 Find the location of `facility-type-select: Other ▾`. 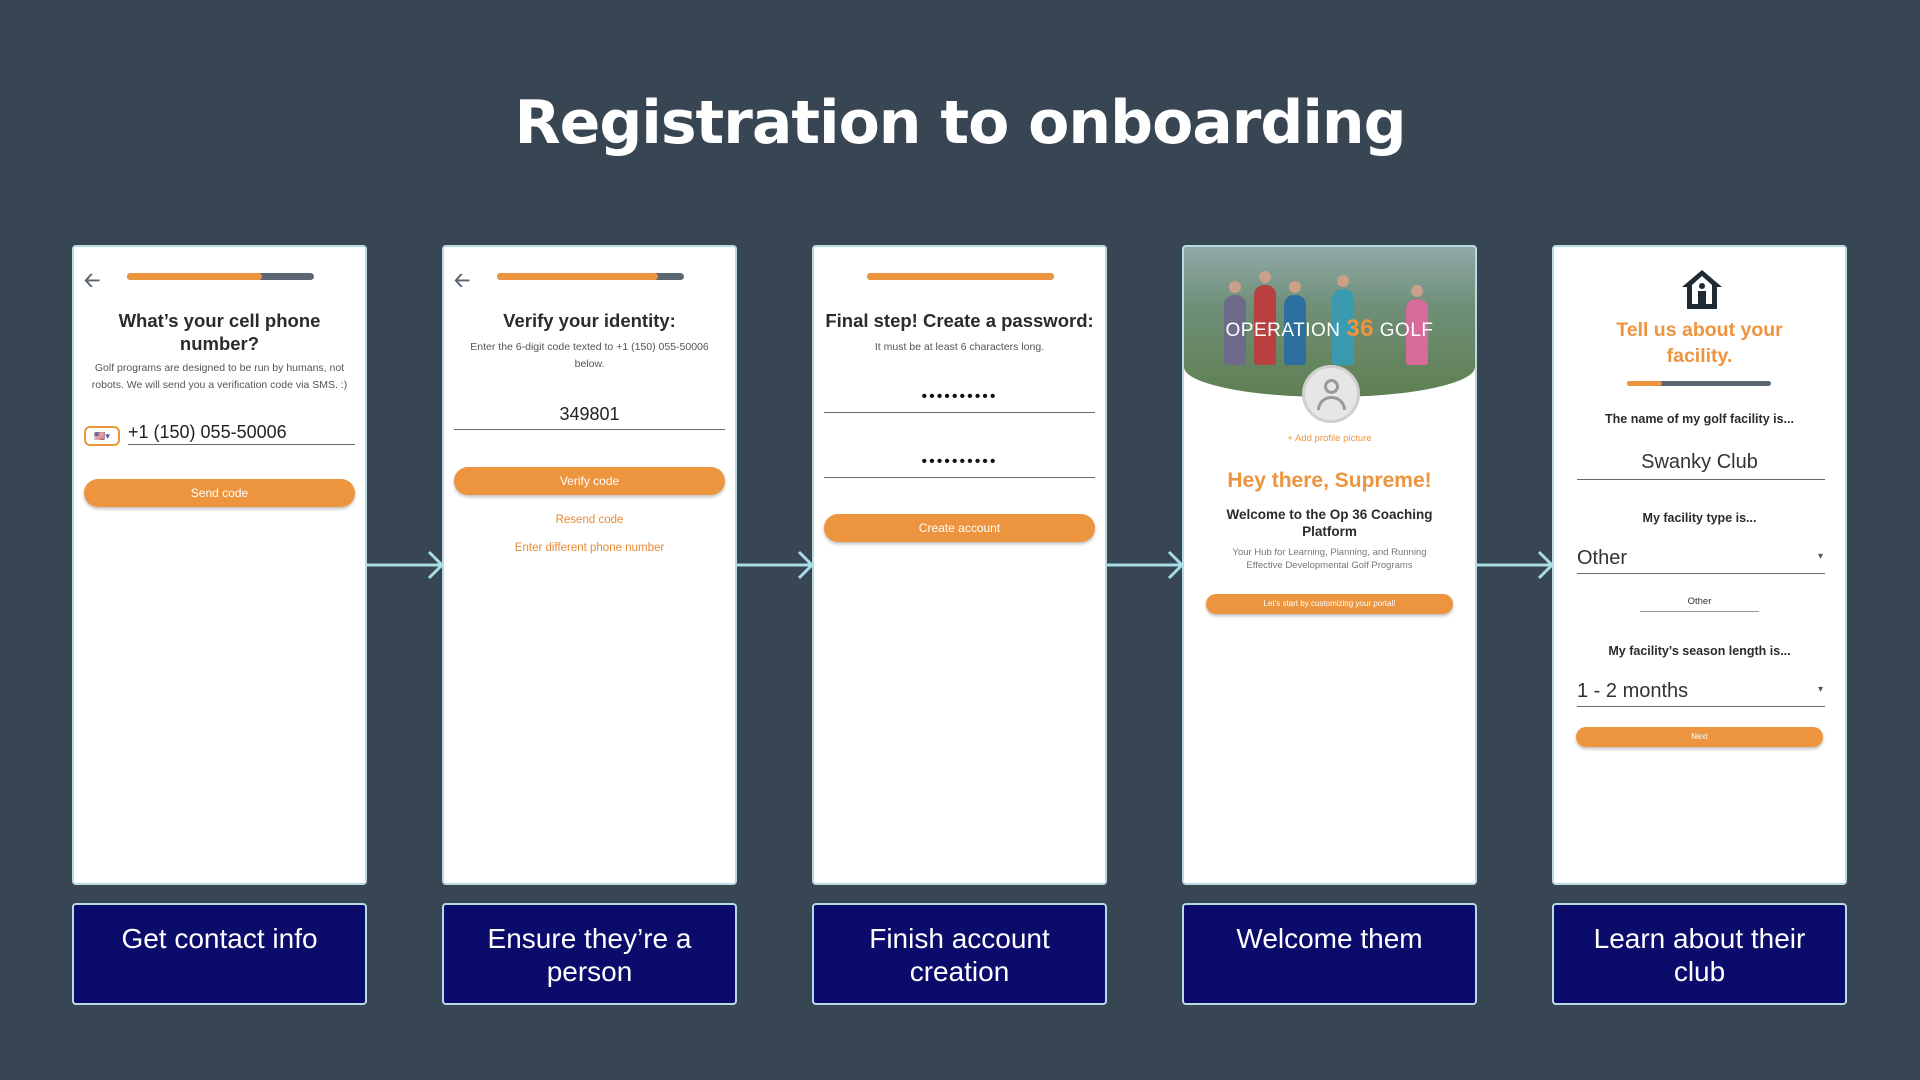

facility-type-select: Other ▾ is located at coordinates (1701, 558).